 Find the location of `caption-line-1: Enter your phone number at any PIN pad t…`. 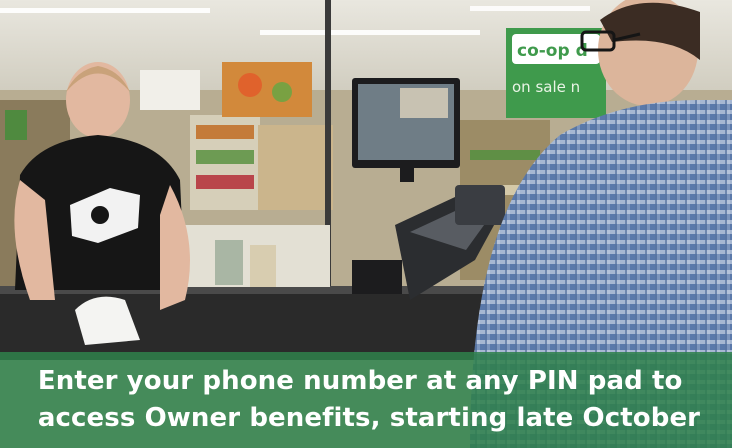

caption-line-1: Enter your phone number at any PIN pad t… is located at coordinates (360, 381).